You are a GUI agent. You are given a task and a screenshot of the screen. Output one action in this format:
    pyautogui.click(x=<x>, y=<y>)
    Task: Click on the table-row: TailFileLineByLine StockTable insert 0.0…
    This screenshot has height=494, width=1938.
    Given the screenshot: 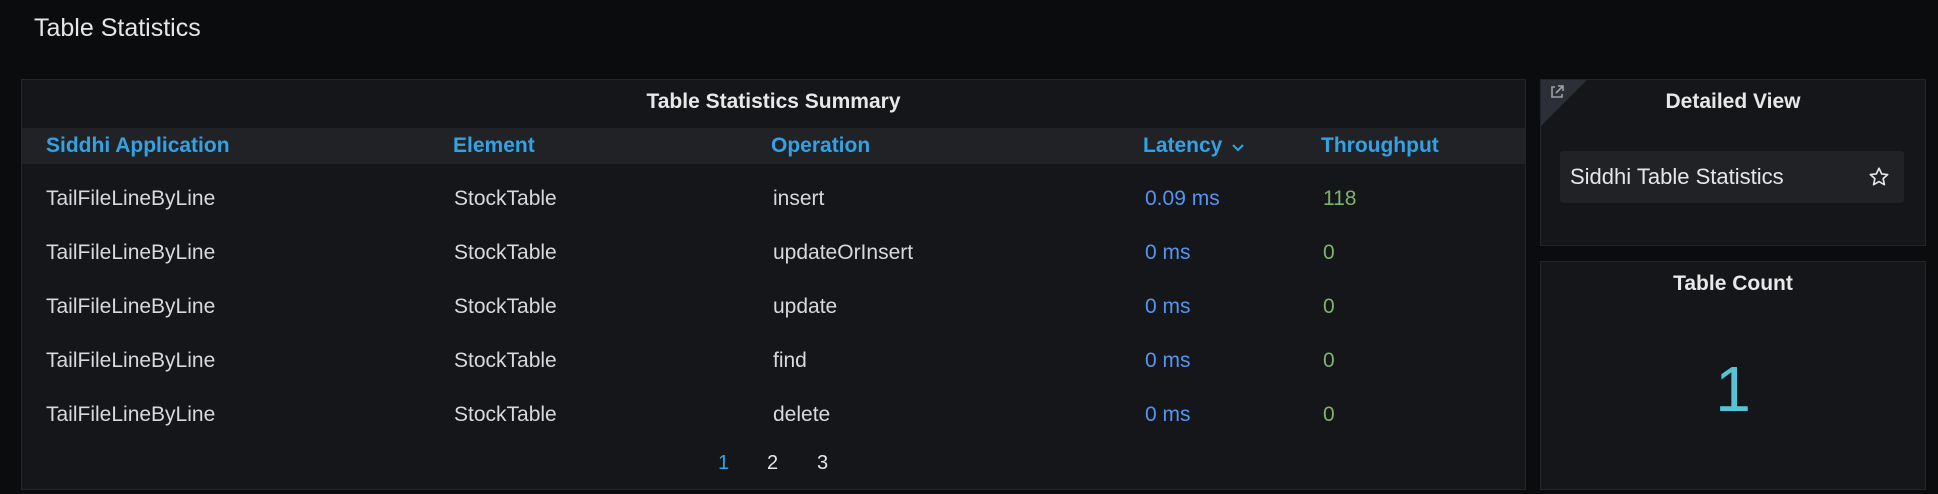 What is the action you would take?
    pyautogui.click(x=773, y=199)
    